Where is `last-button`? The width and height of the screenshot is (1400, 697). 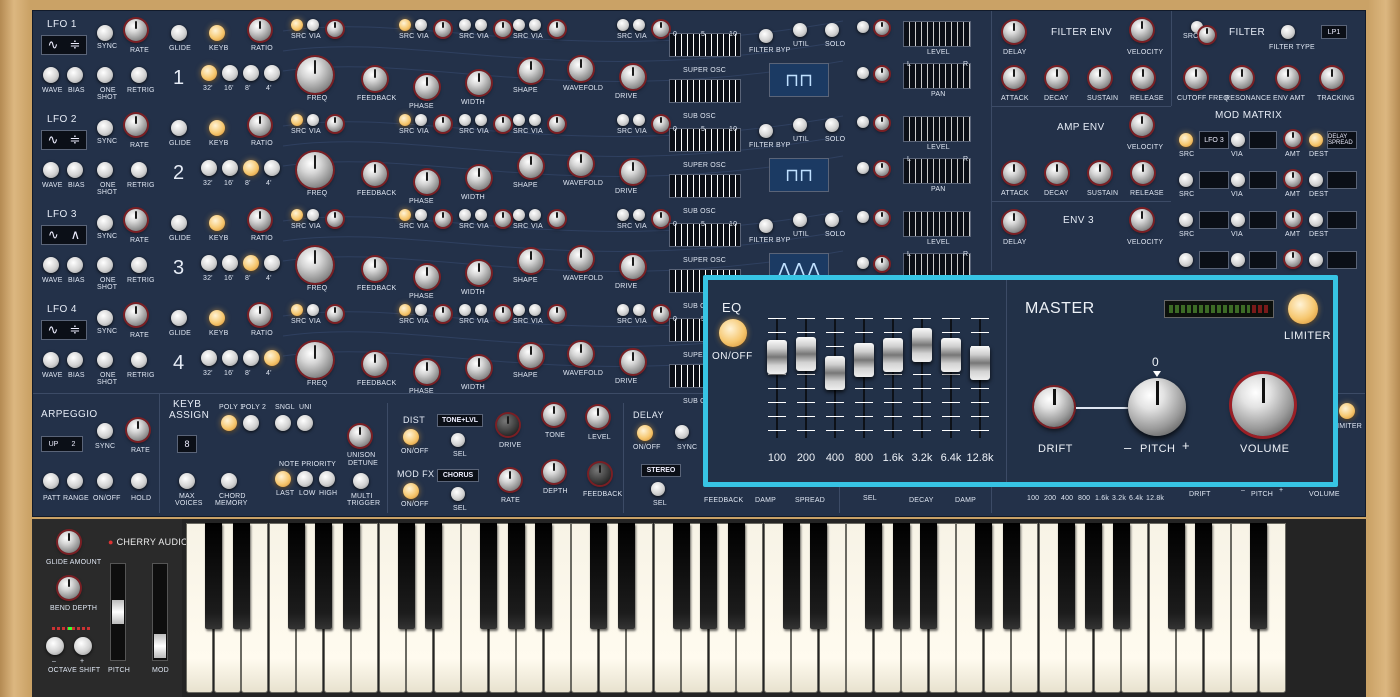
last-button is located at coordinates (283, 479).